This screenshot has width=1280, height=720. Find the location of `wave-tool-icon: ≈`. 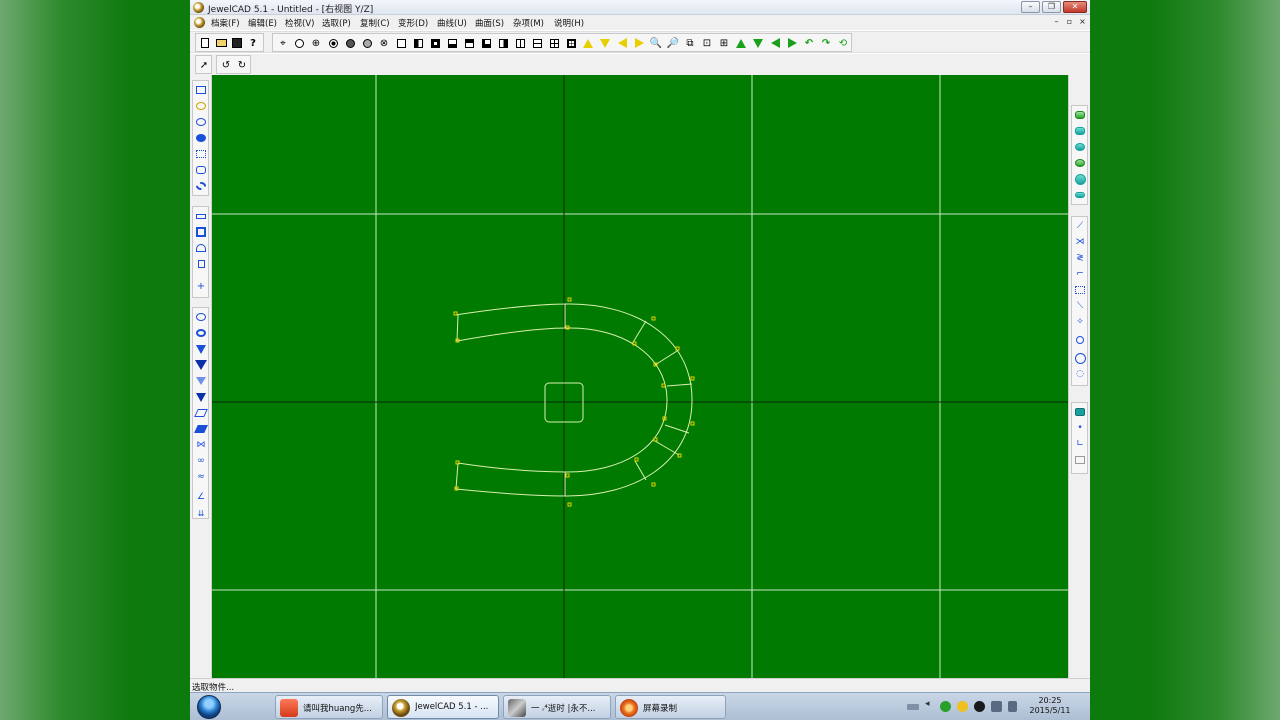

wave-tool-icon: ≈ is located at coordinates (201, 477).